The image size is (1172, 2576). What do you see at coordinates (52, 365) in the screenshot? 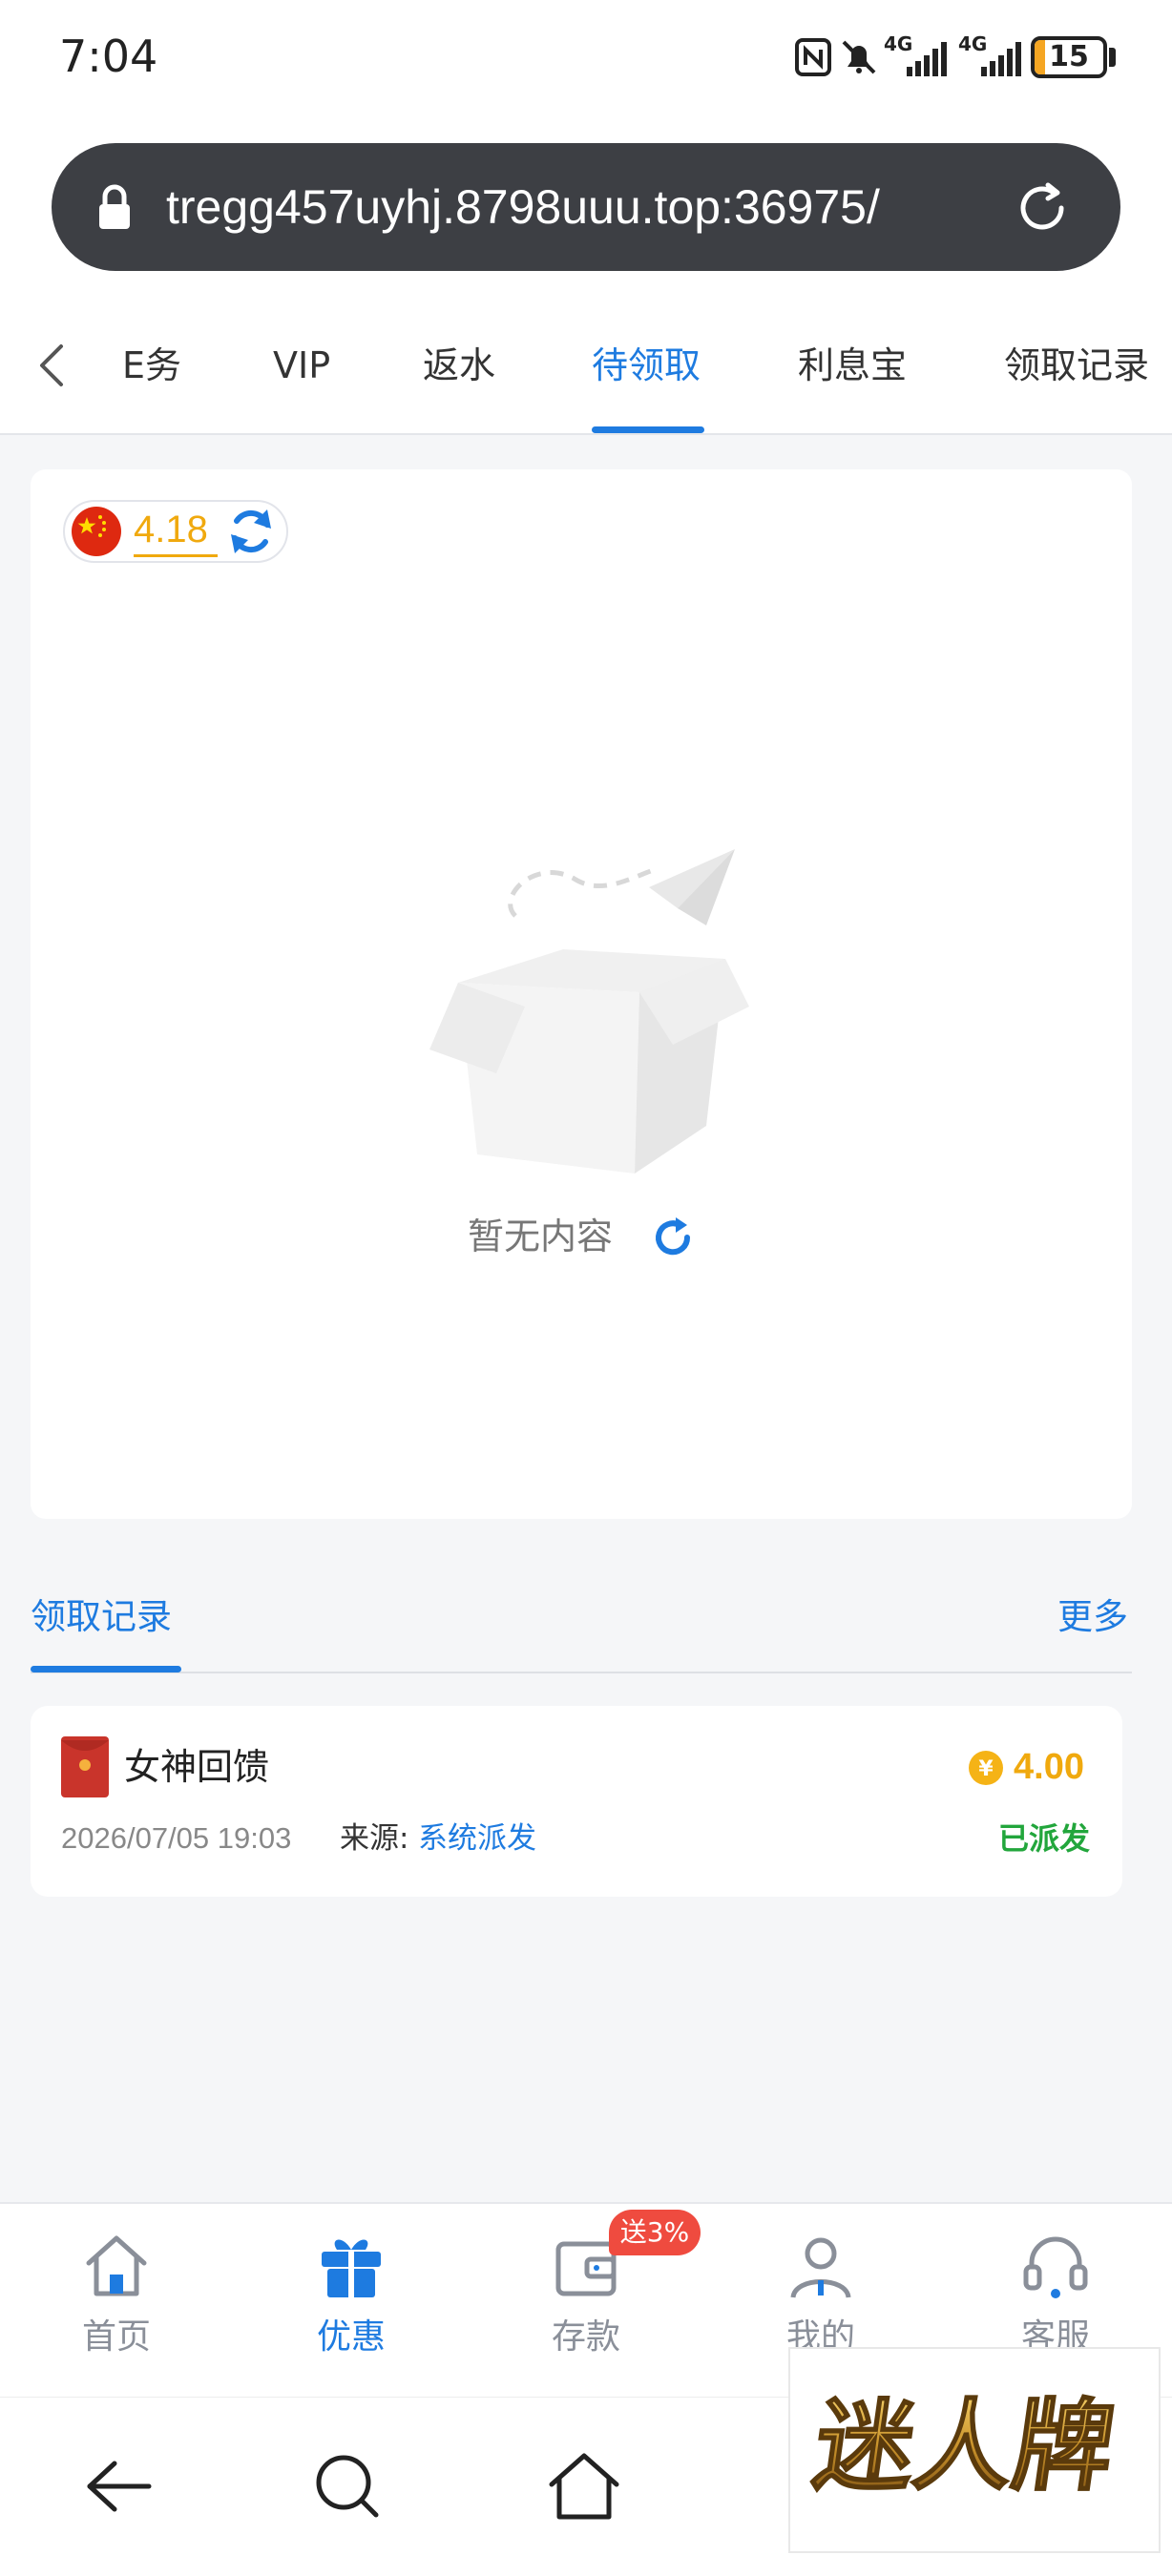
I see `chevron-left-icon` at bounding box center [52, 365].